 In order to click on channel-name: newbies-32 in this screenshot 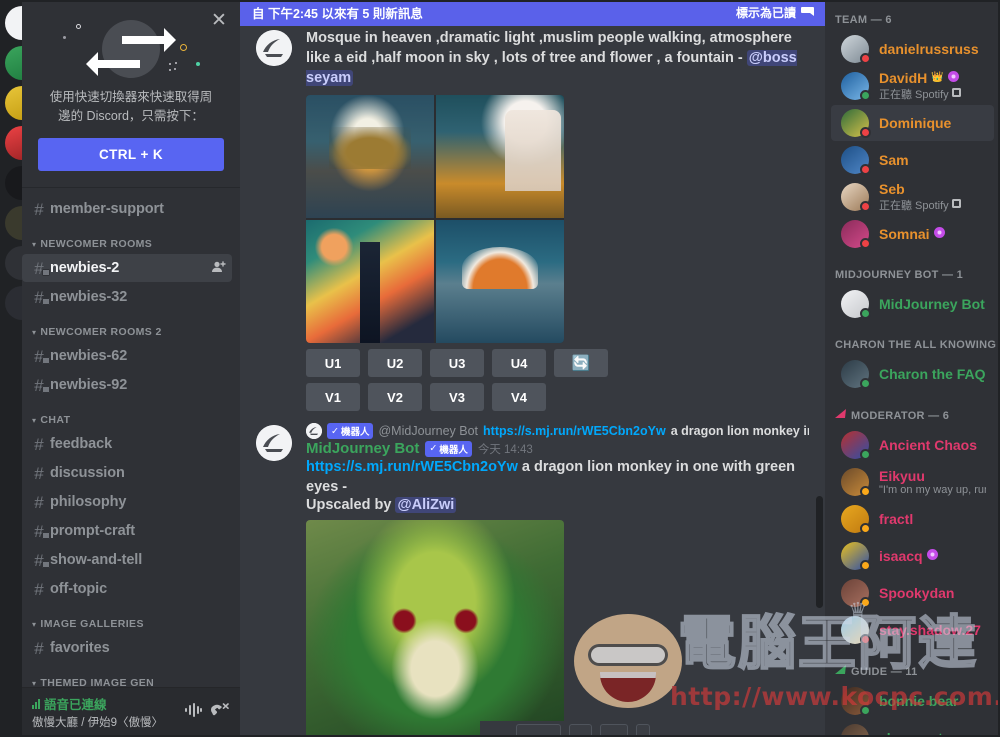, I will do `click(89, 297)`.